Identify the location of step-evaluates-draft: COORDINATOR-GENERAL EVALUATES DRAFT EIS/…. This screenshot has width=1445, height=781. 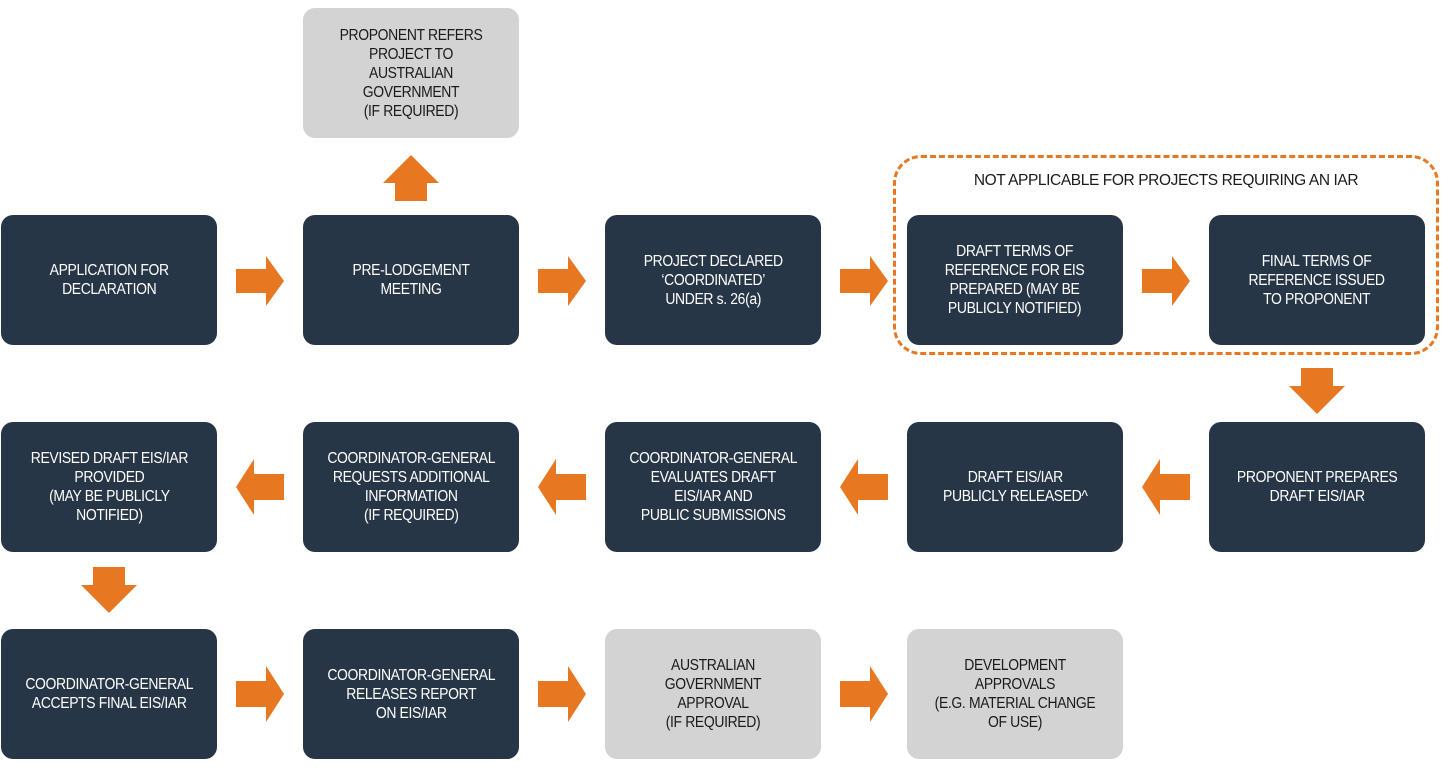
(713, 487).